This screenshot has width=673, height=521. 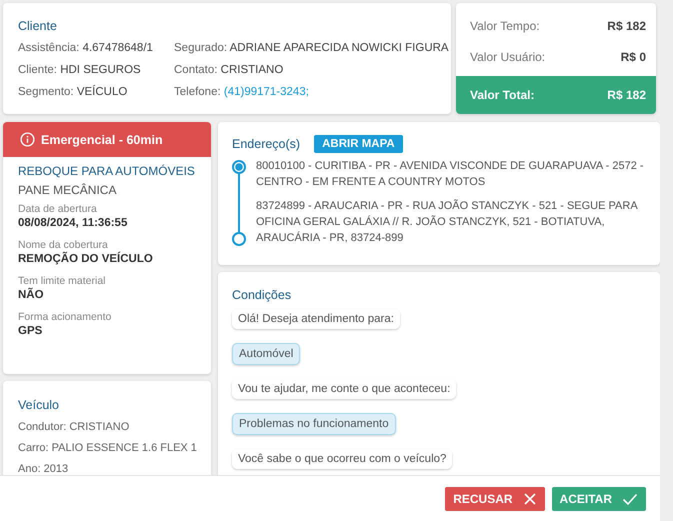 What do you see at coordinates (311, 92) in the screenshot?
I see `client-field: Telefone: (41)99171-3243;` at bounding box center [311, 92].